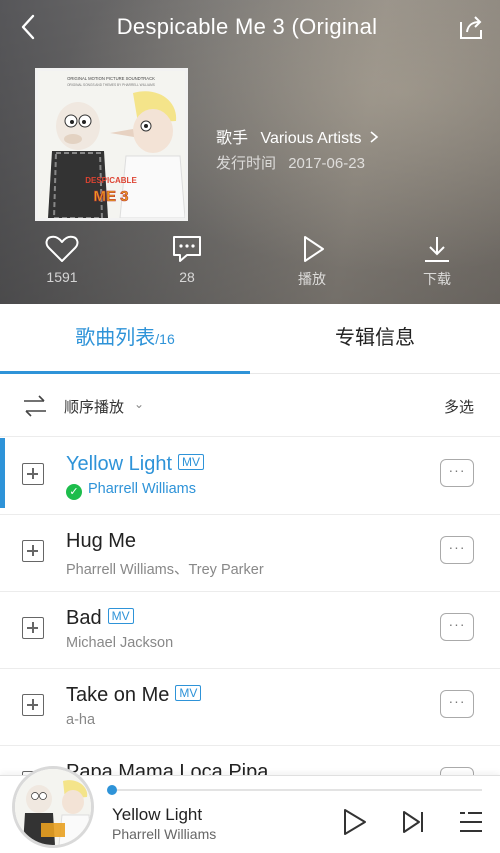 The image size is (500, 853). I want to click on back-arrow-icon, so click(28, 27).